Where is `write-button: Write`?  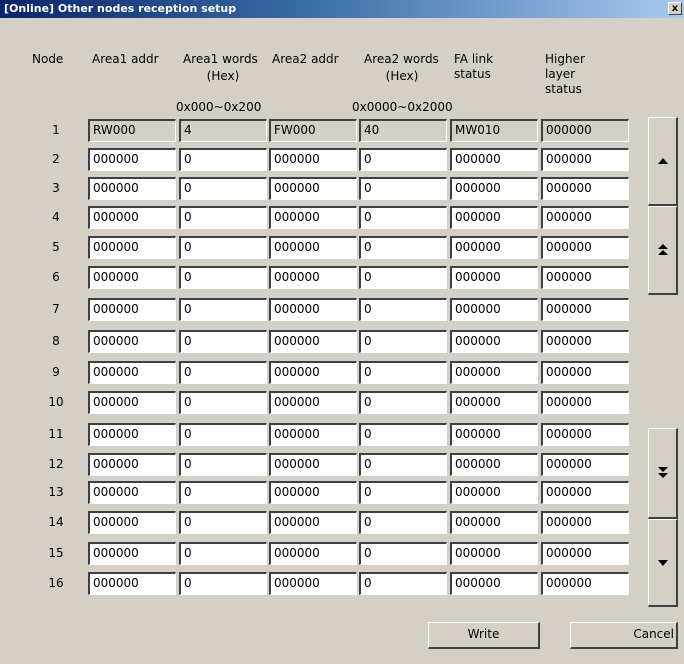
write-button: Write is located at coordinates (484, 635).